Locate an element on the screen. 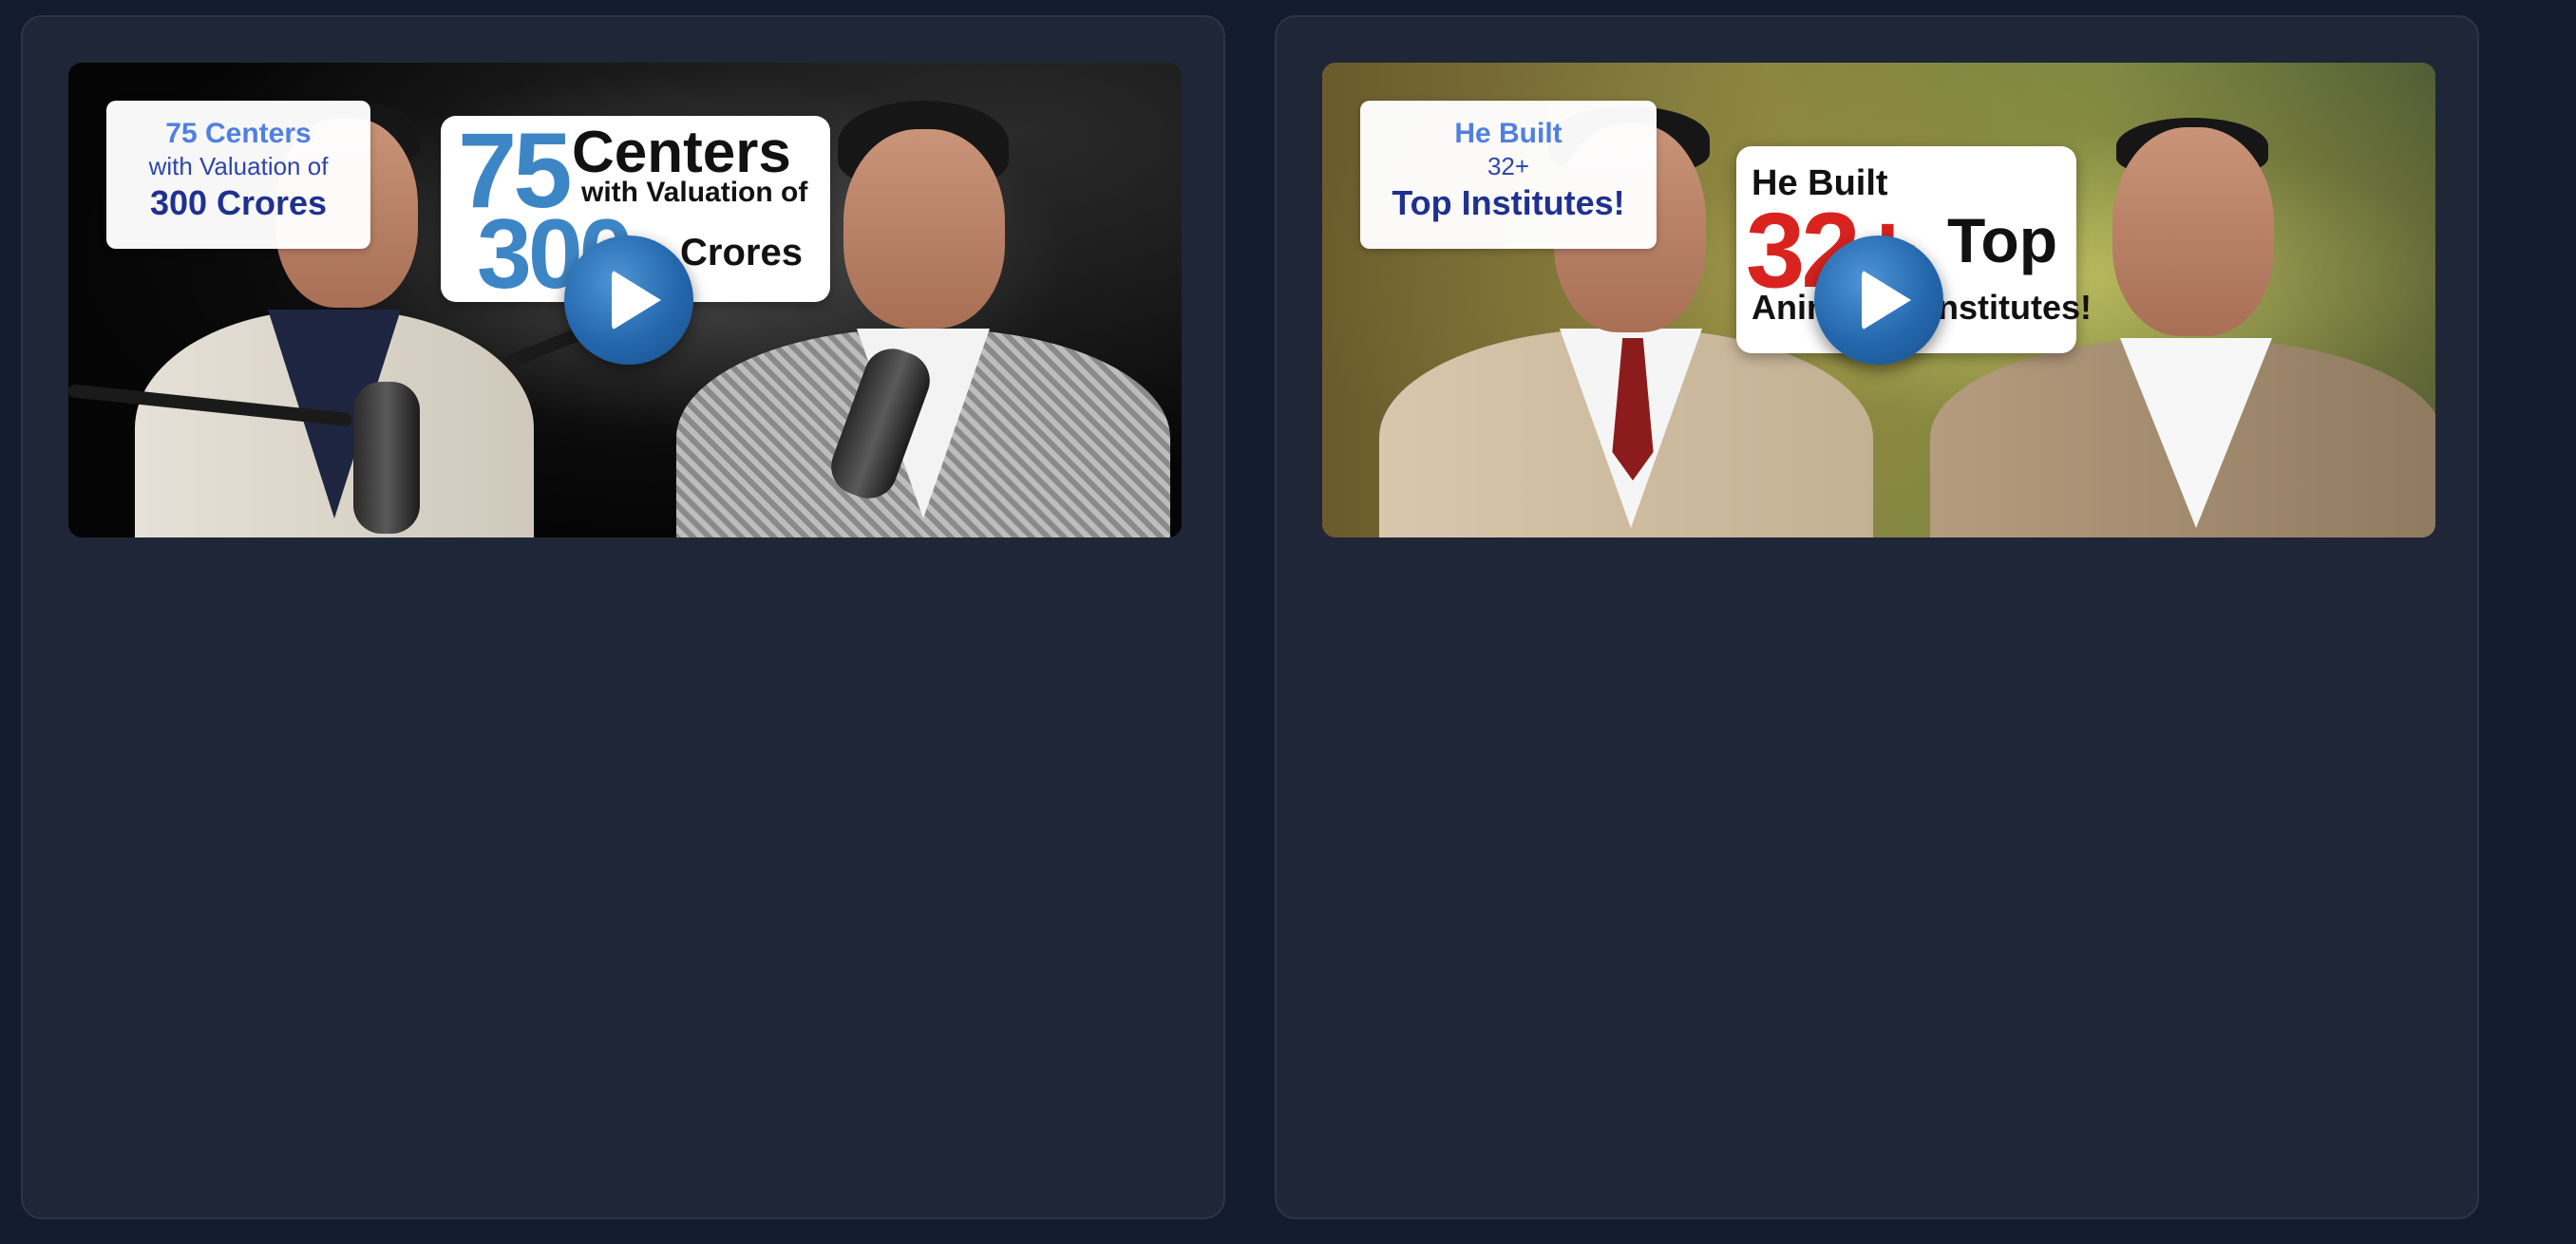 This screenshot has height=1244, width=2576. label-line-3: Top Institutes! is located at coordinates (1508, 203).